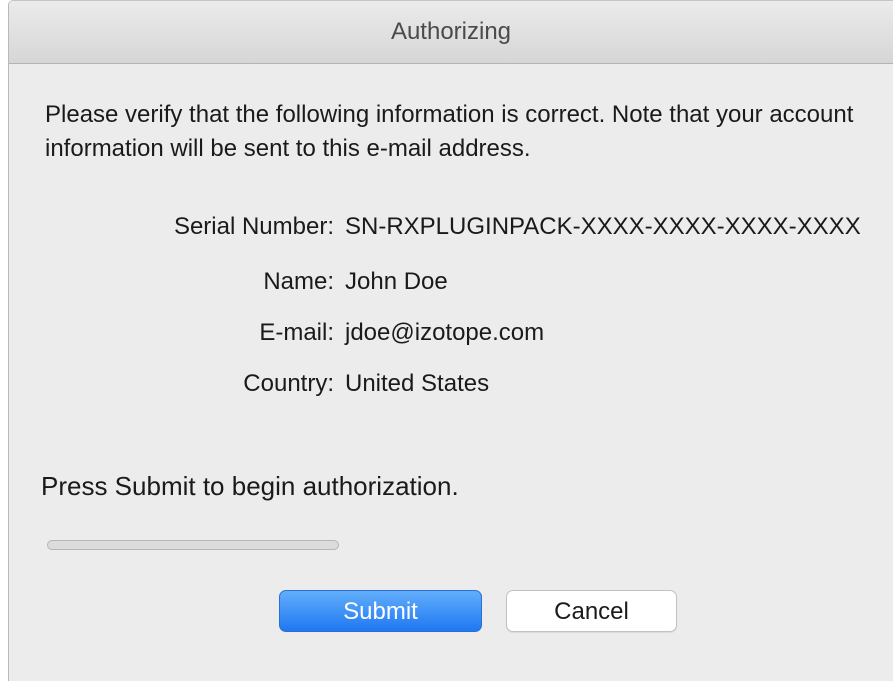 The height and width of the screenshot is (681, 893). What do you see at coordinates (445, 332) in the screenshot?
I see `email-value: jdoe@izotope.com` at bounding box center [445, 332].